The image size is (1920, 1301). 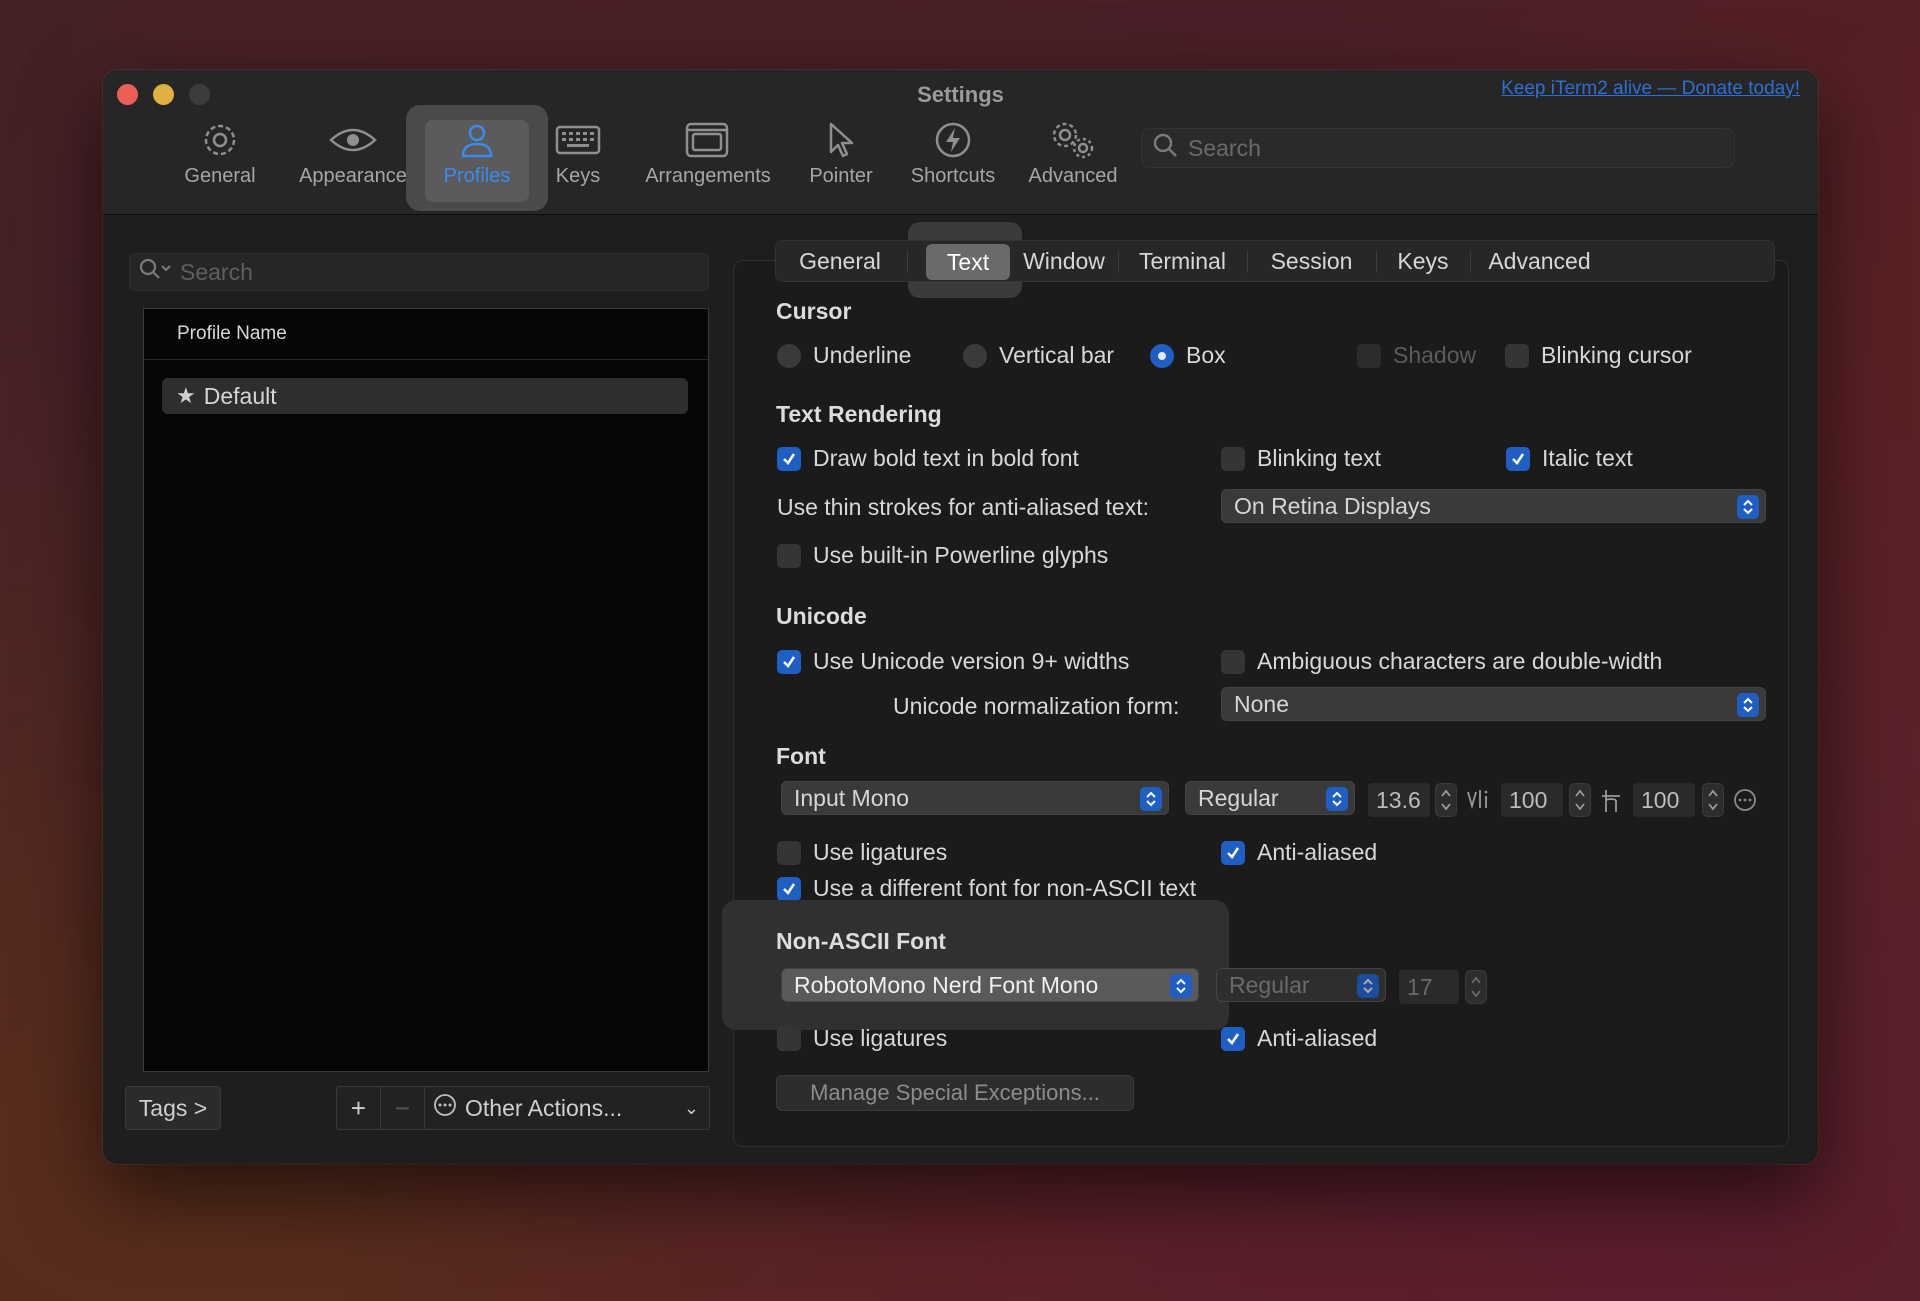 What do you see at coordinates (841, 140) in the screenshot?
I see `pointer-icon` at bounding box center [841, 140].